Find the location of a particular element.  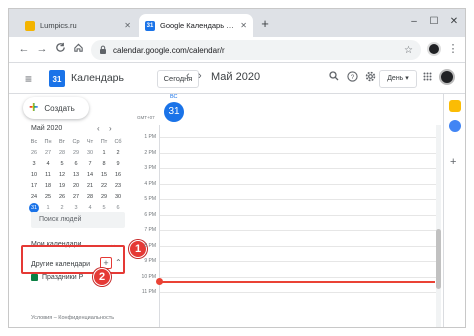

address-bar: calendar.google.com/calendar/r ☆ is located at coordinates (256, 50).